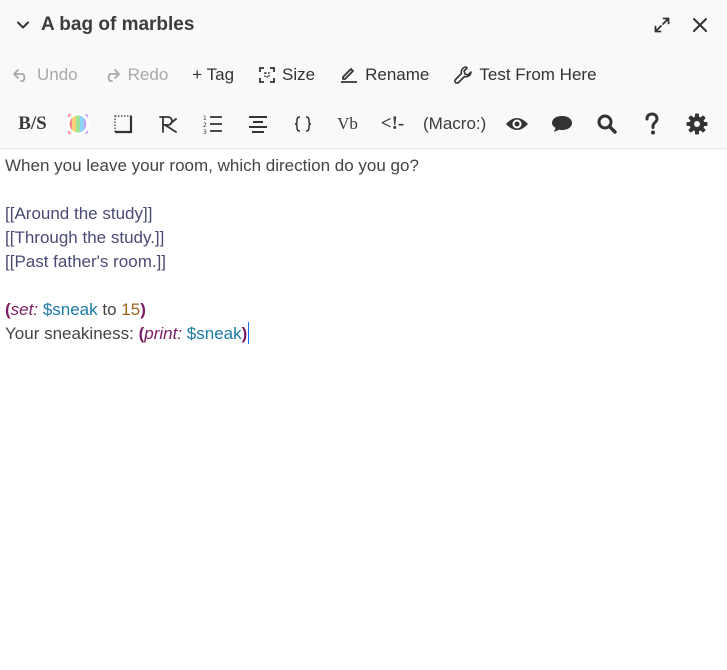 The width and height of the screenshot is (727, 670). What do you see at coordinates (85, 237) in the screenshot?
I see `passage-link: [[Through the study.]]` at bounding box center [85, 237].